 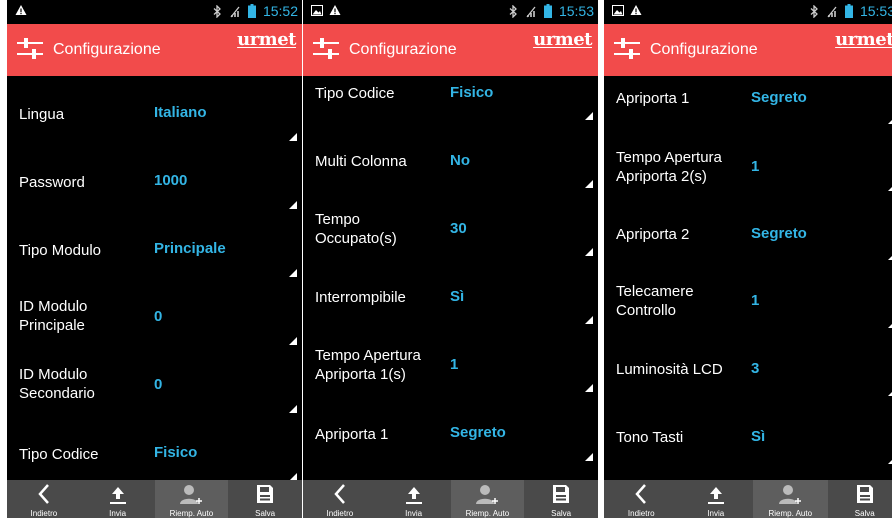 I want to click on settings-row-interrompibile: Interrompibile Sì, so click(x=450, y=294).